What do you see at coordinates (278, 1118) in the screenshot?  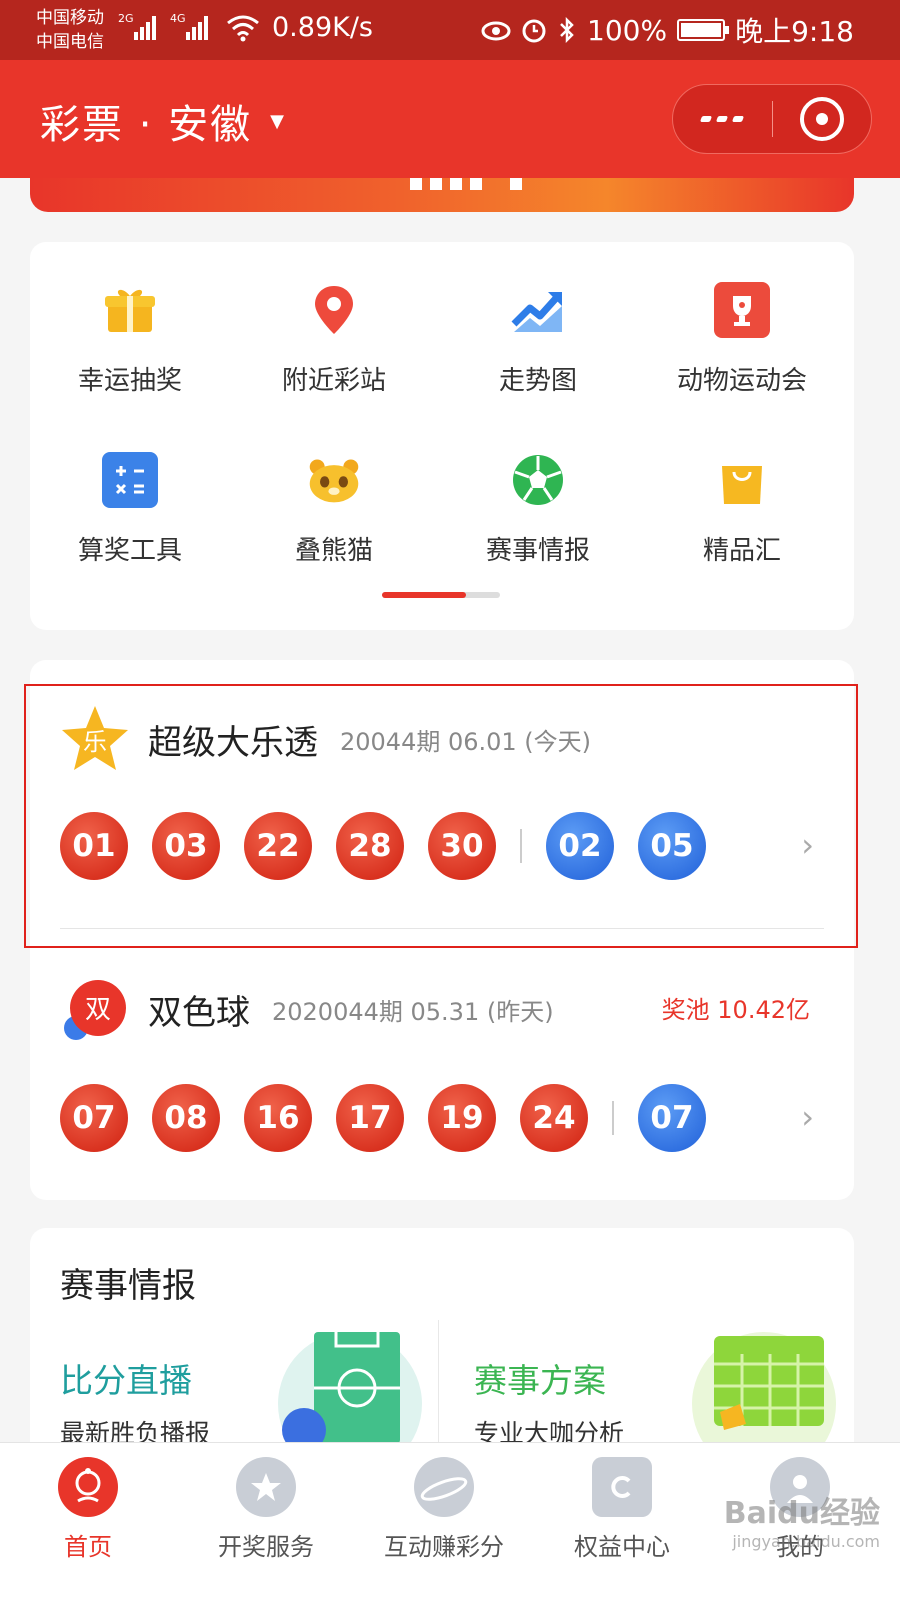 I see `red-ball: 16` at bounding box center [278, 1118].